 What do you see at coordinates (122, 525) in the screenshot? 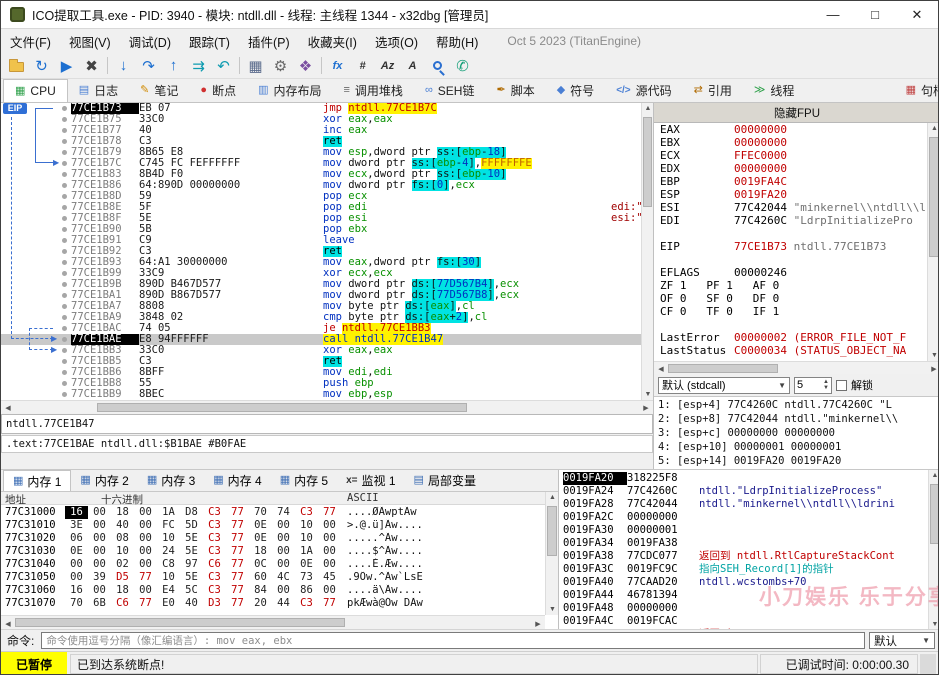
I see `hex-byte: 40` at bounding box center [122, 525].